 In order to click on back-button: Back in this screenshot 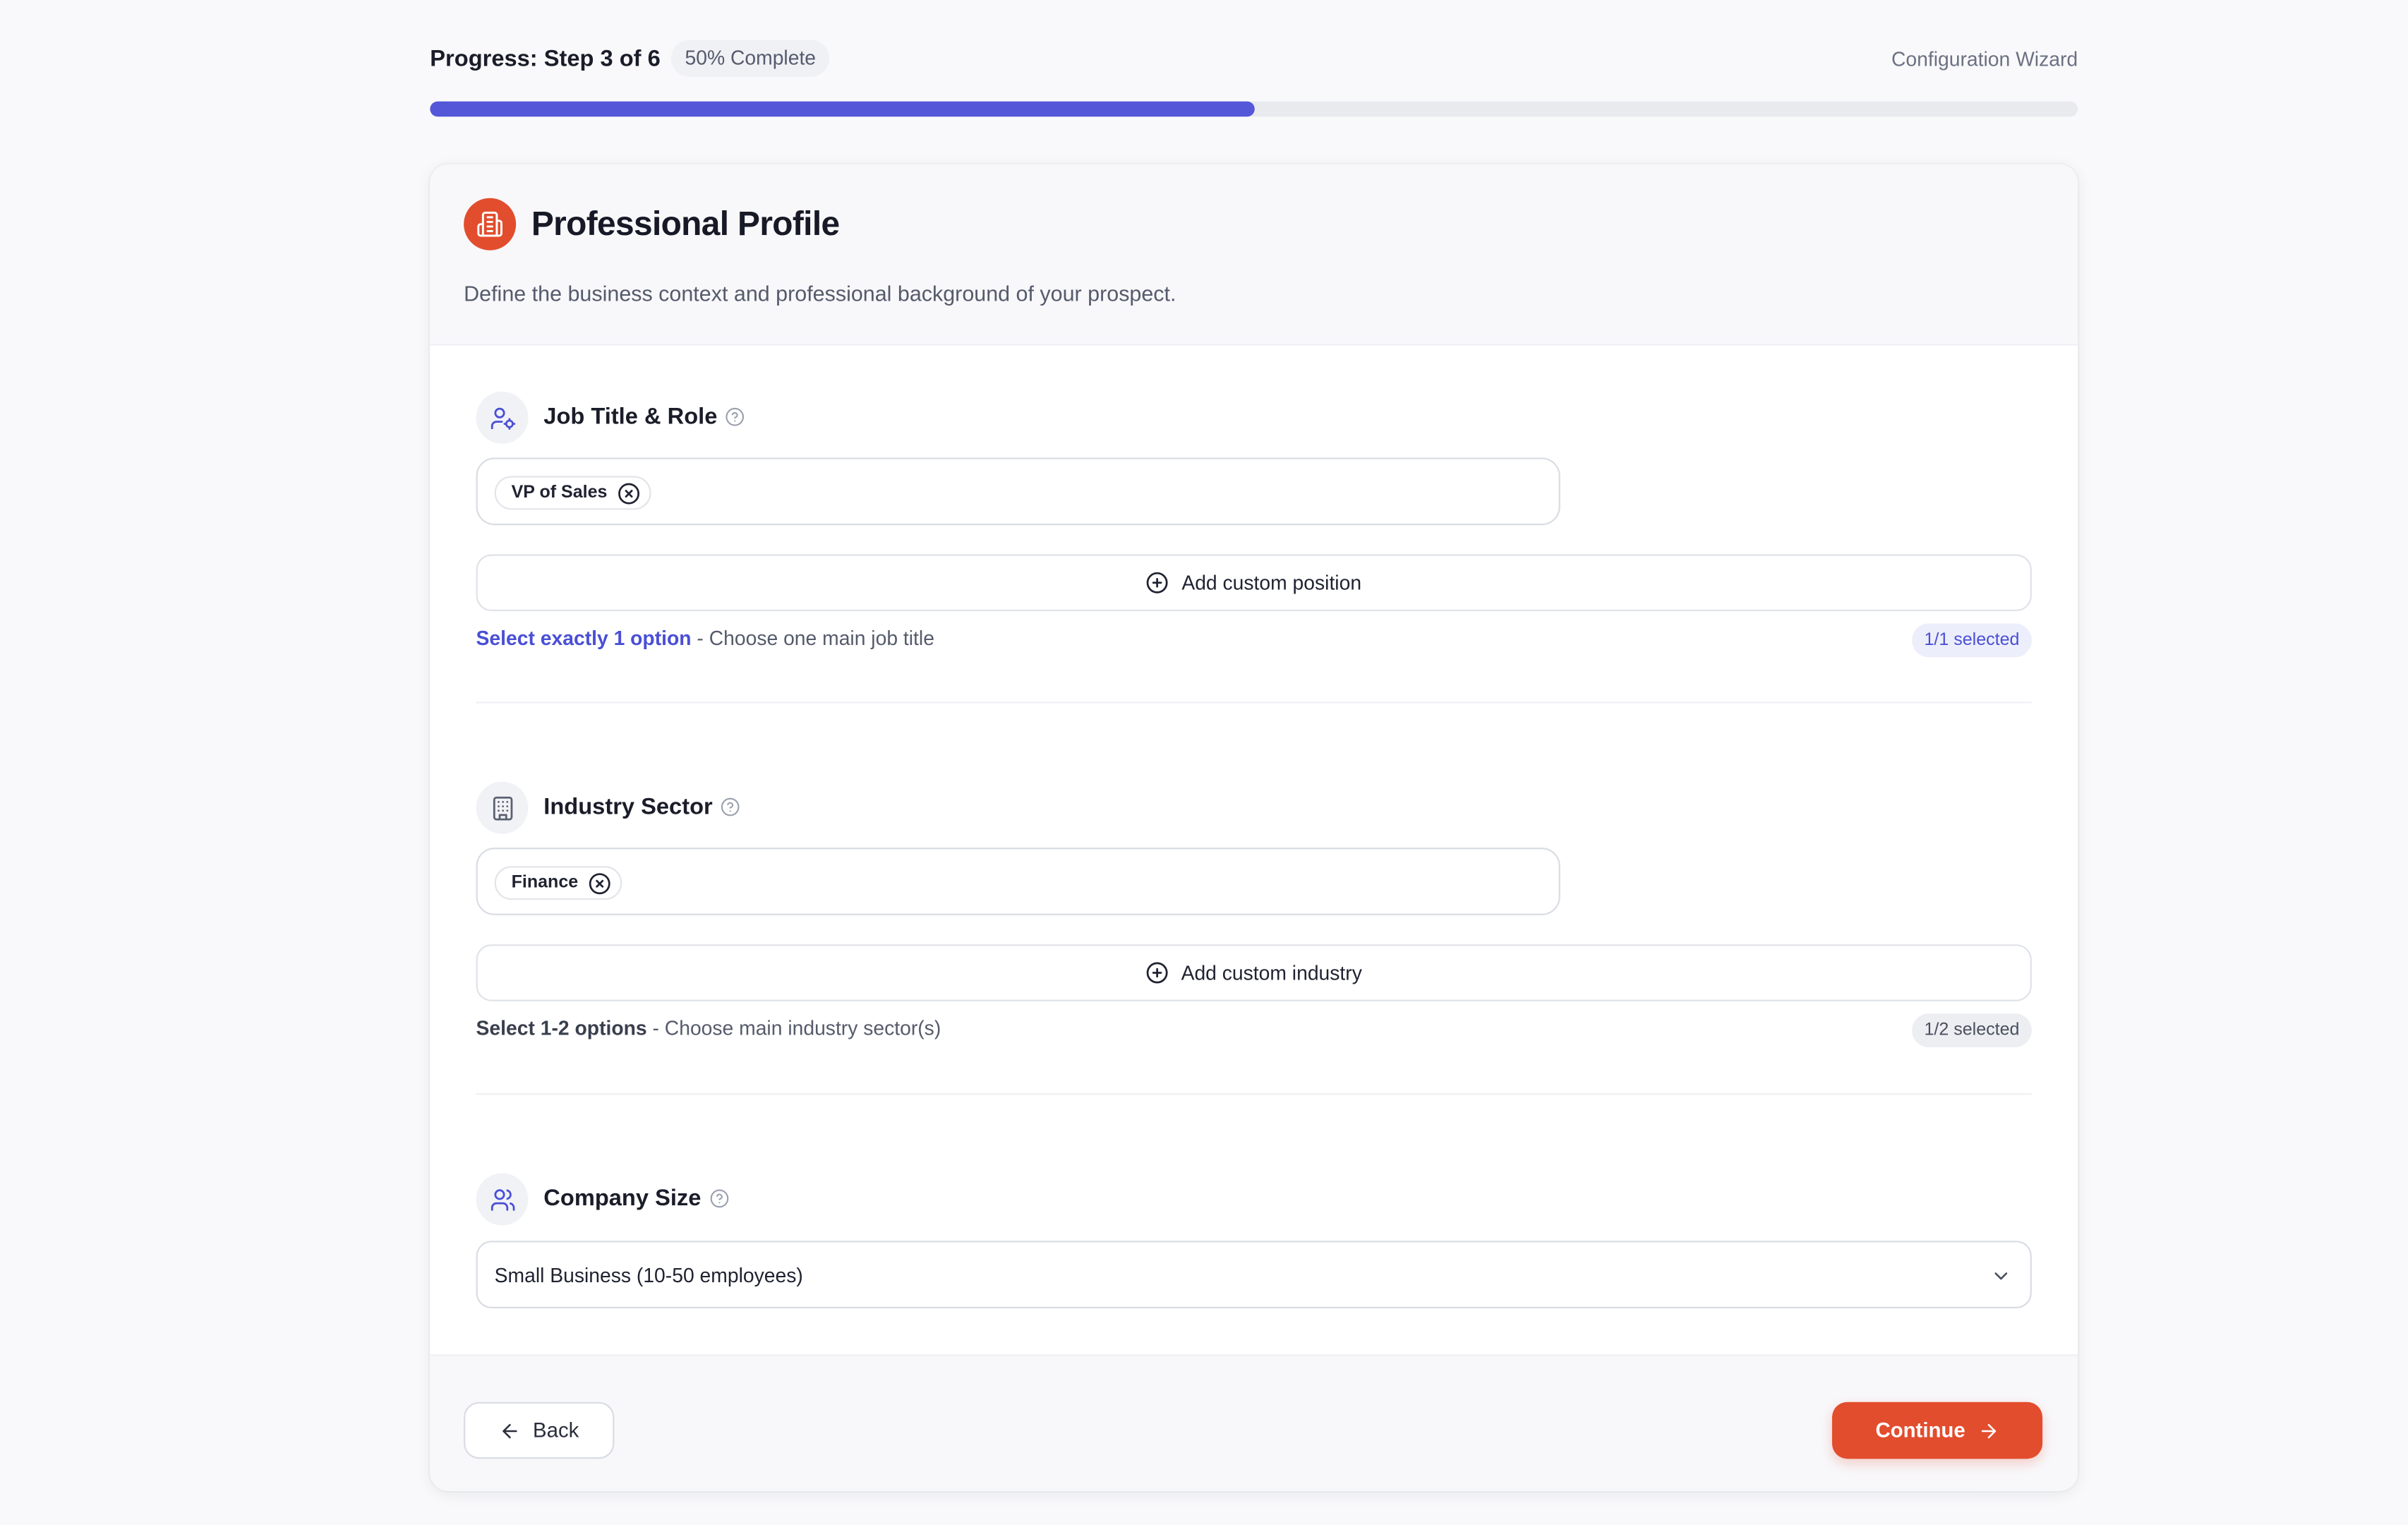, I will do `click(539, 1430)`.